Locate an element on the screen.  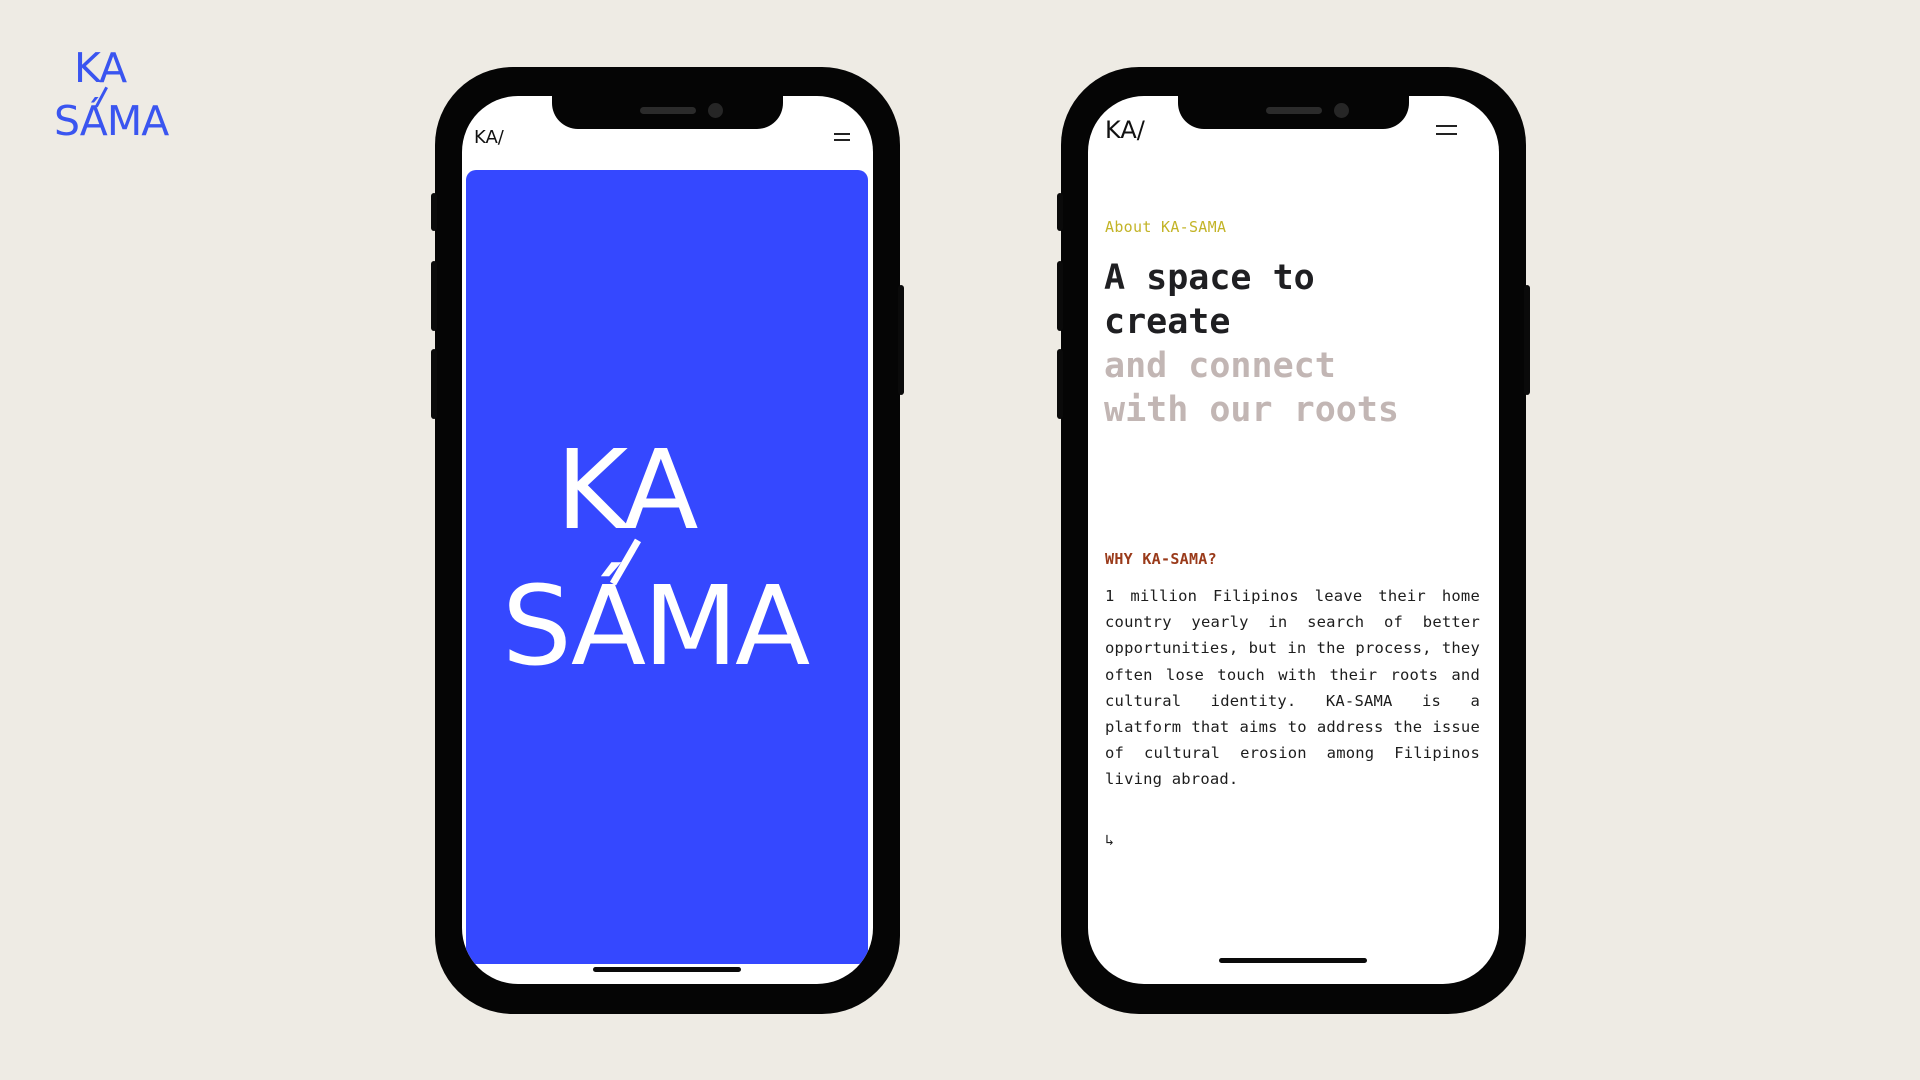
headline-line-2: create is located at coordinates (1167, 322).